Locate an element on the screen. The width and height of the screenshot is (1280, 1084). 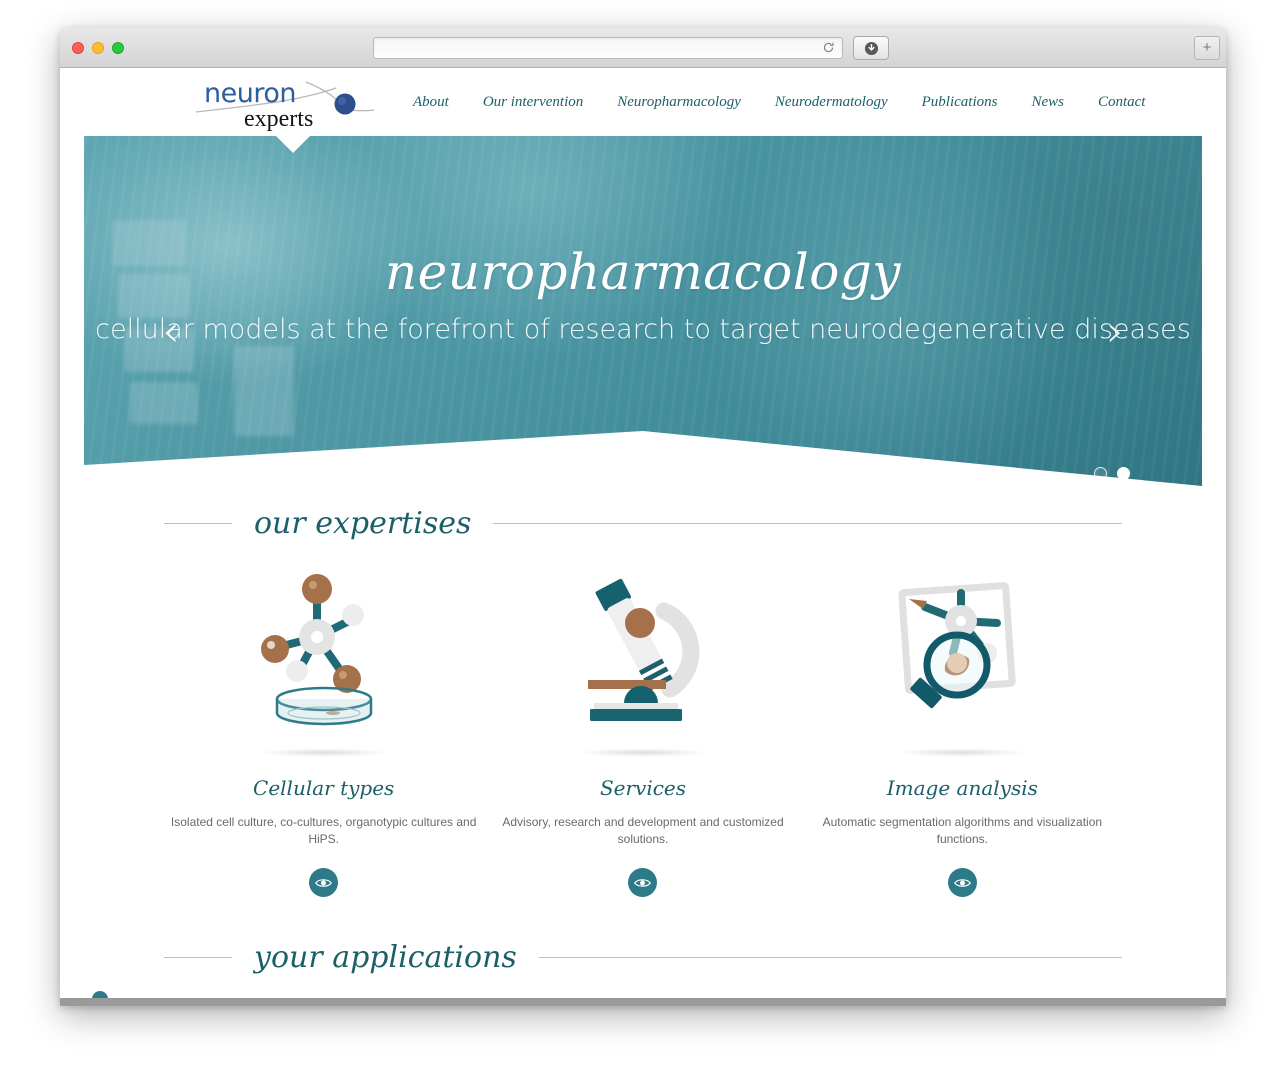
neuron-experts-logo-icon: neuron experts is located at coordinates (285, 105).